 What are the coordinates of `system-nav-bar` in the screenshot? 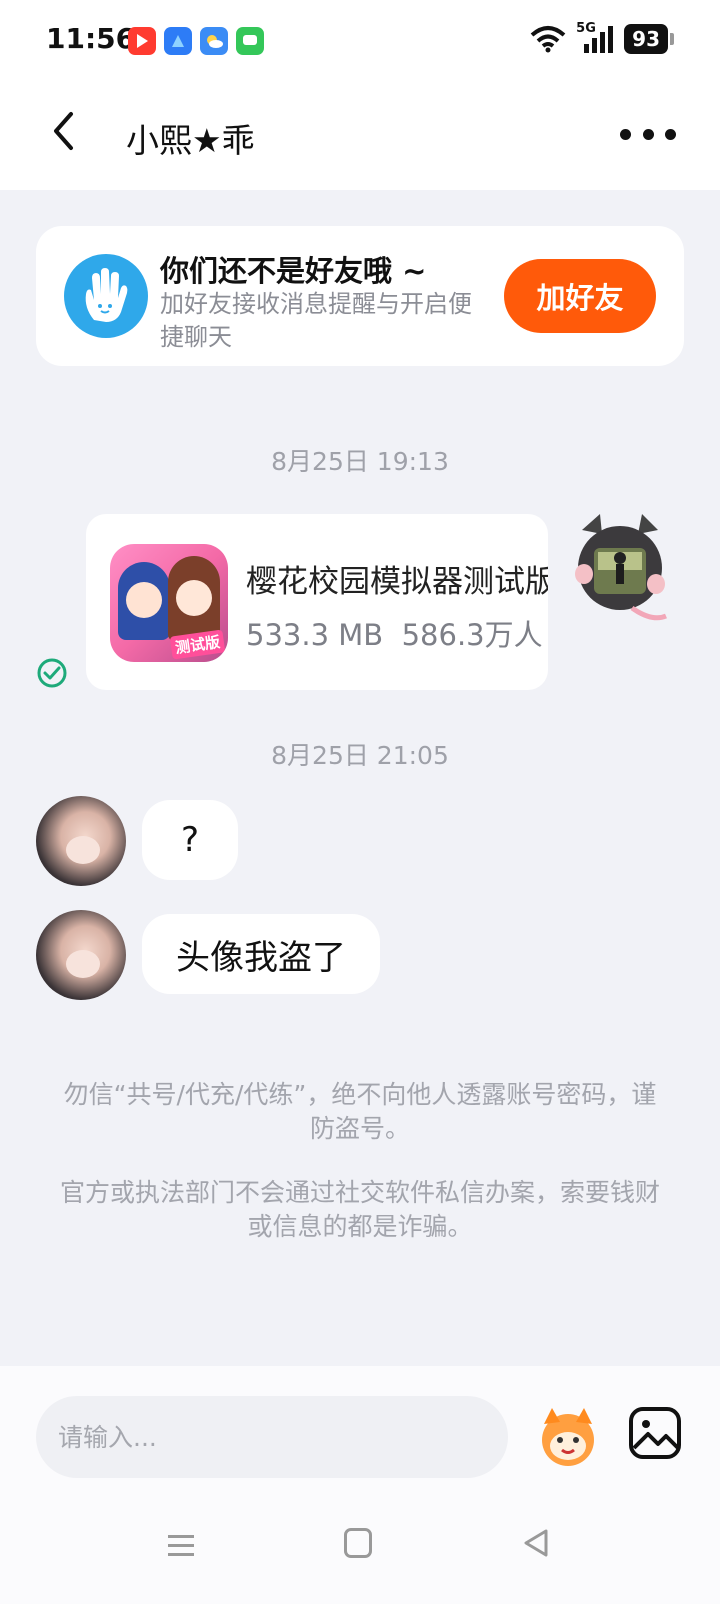 It's located at (360, 1552).